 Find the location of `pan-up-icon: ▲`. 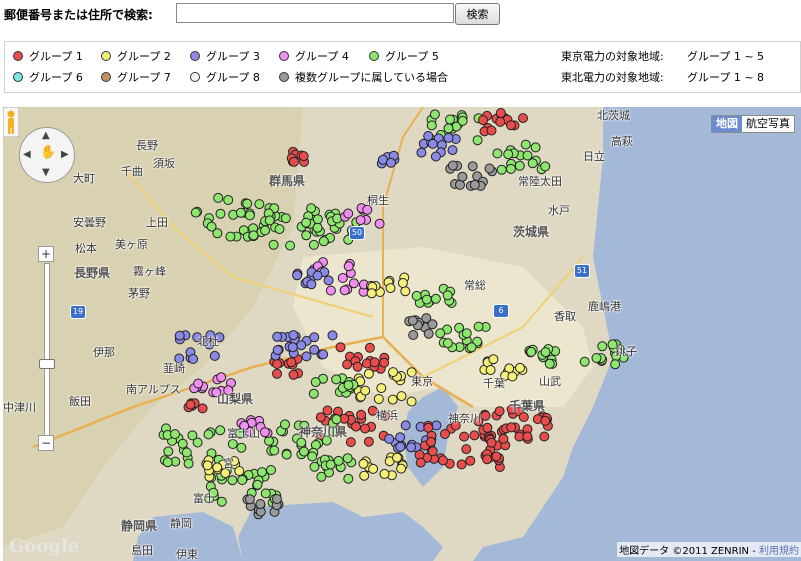

pan-up-icon: ▲ is located at coordinates (46, 136).